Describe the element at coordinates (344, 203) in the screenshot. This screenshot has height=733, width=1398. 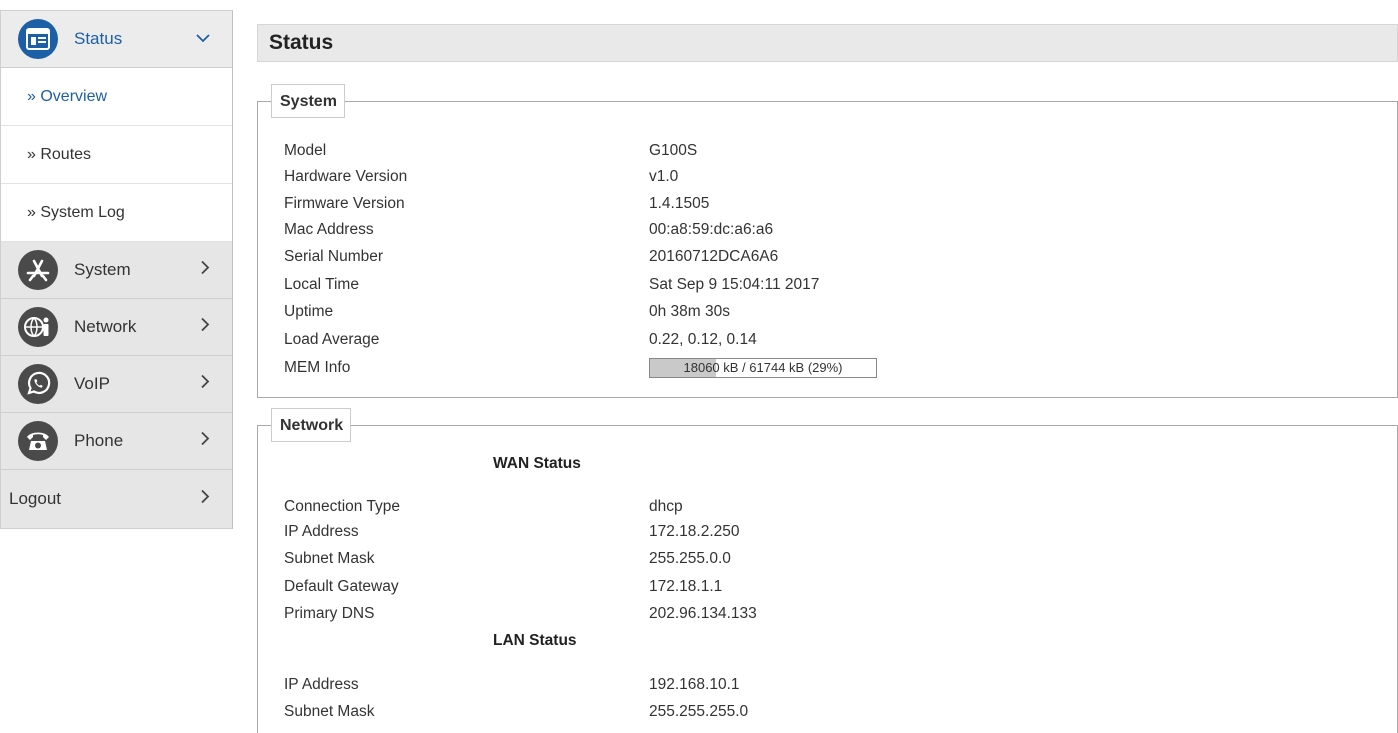
I see `info-label: Firmware Version` at that location.